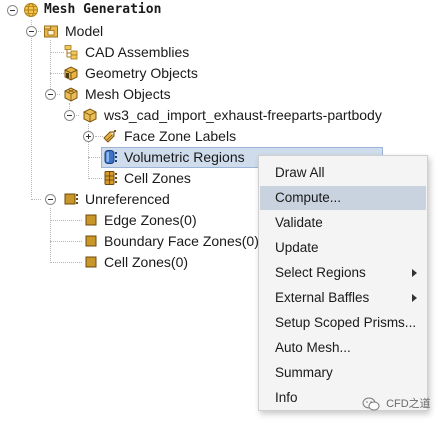  Describe the element at coordinates (137, 52) in the screenshot. I see `tree-node-label: CAD Assemblies` at that location.